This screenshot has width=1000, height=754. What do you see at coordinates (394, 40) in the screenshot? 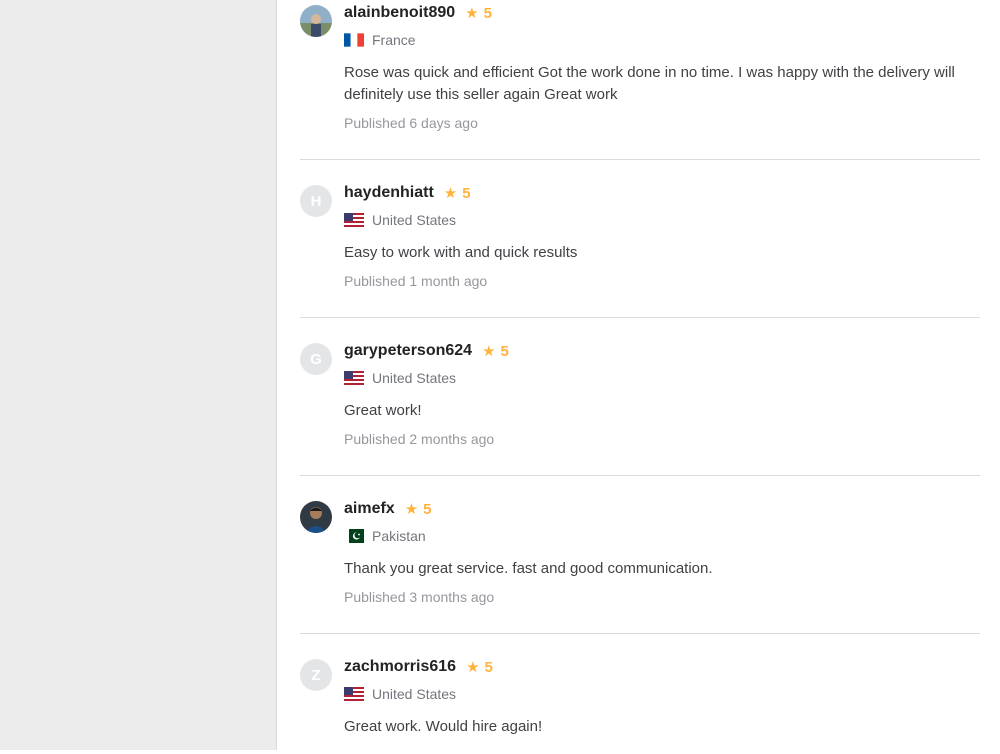
I see `reviewer-country: France` at bounding box center [394, 40].